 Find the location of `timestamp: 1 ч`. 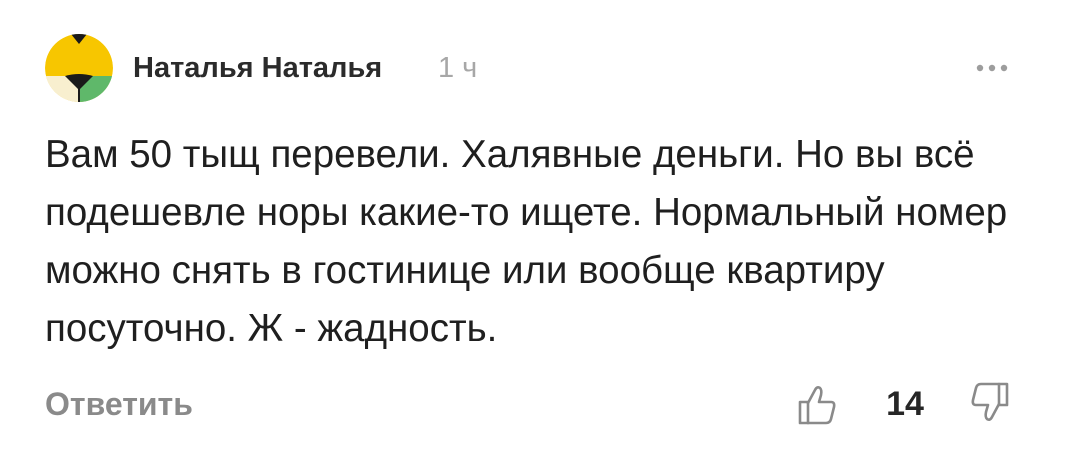

timestamp: 1 ч is located at coordinates (458, 68).